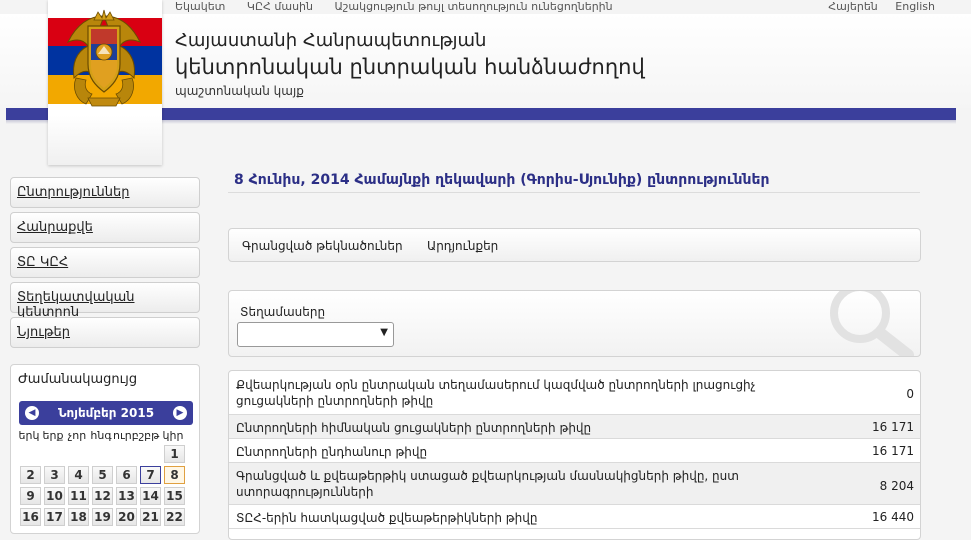 This screenshot has width=971, height=540. I want to click on calendar-day: 15, so click(174, 496).